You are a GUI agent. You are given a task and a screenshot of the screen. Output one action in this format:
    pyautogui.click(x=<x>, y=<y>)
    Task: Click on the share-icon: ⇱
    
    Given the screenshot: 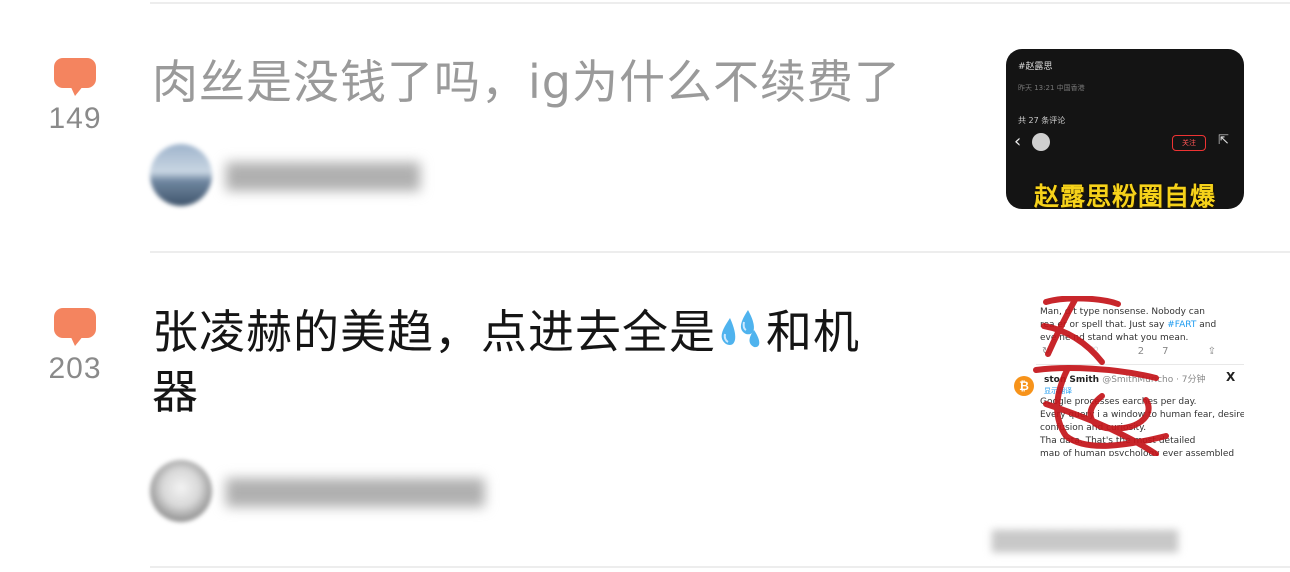 What is the action you would take?
    pyautogui.click(x=1223, y=140)
    